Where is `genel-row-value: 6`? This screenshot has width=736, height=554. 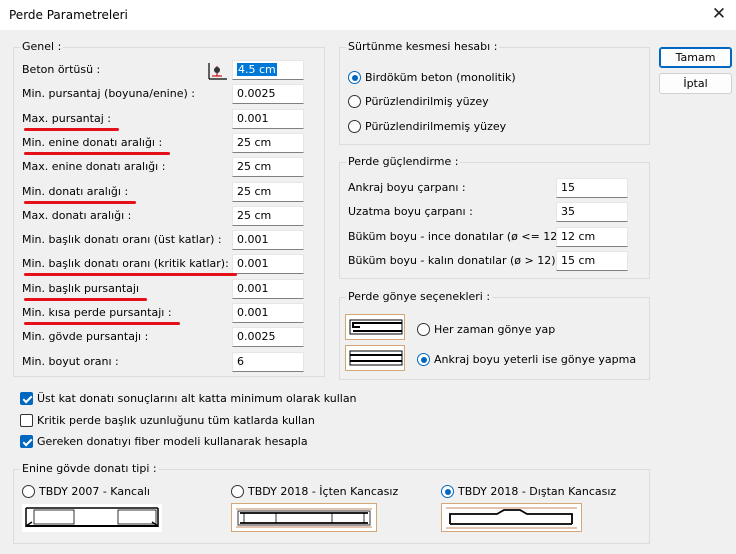 genel-row-value: 6 is located at coordinates (240, 361).